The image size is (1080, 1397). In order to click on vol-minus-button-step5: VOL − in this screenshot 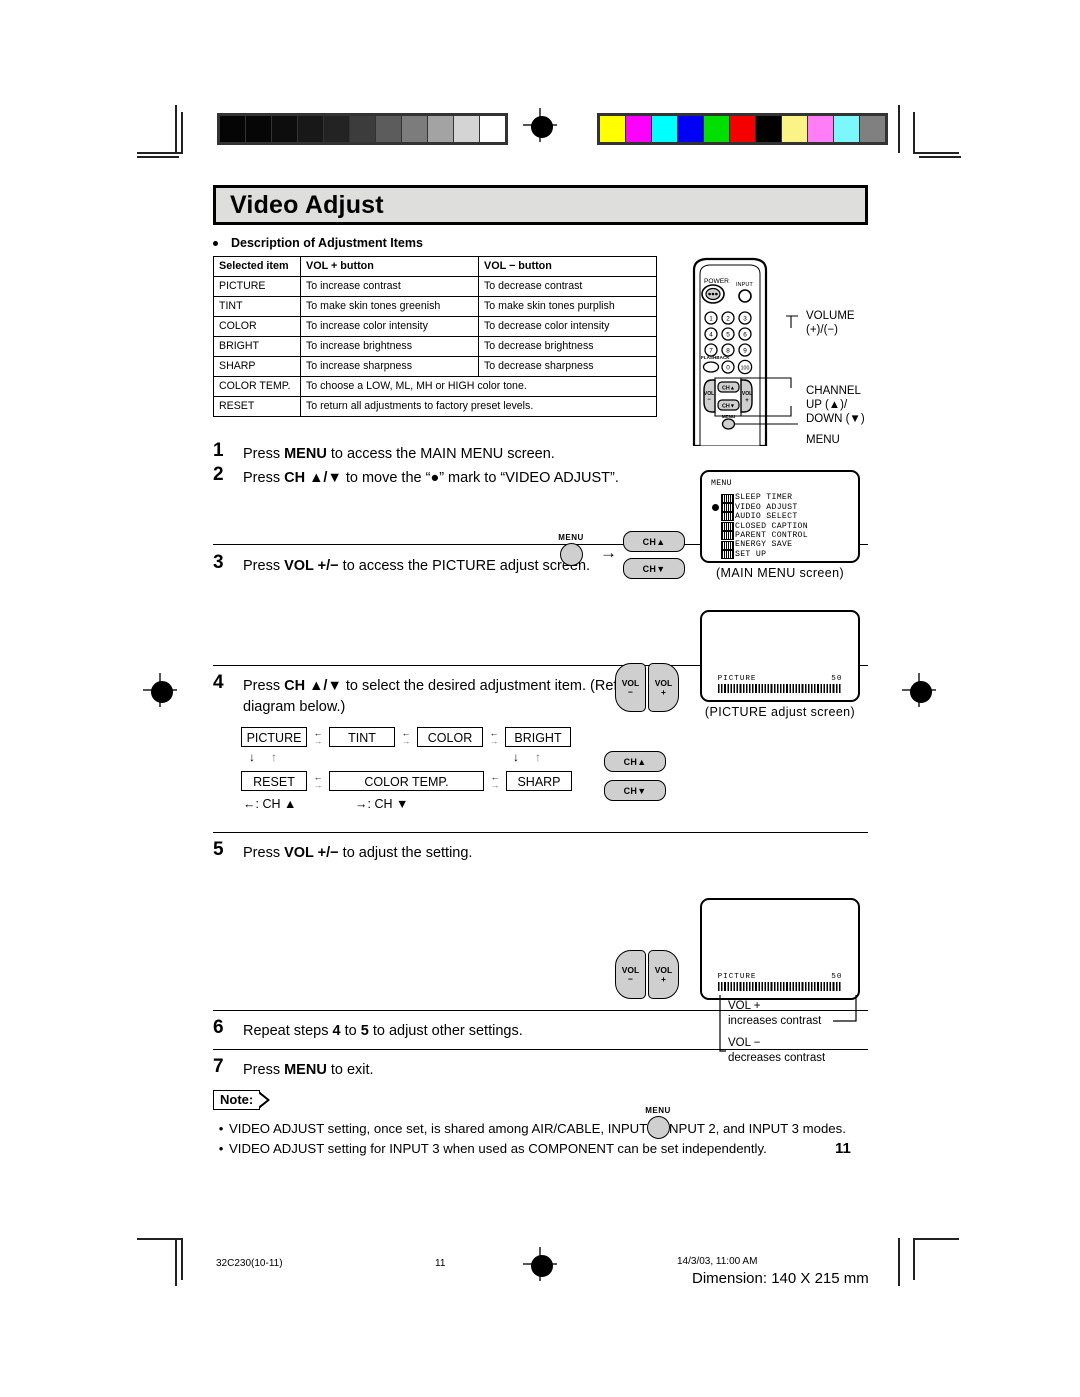, I will do `click(630, 974)`.